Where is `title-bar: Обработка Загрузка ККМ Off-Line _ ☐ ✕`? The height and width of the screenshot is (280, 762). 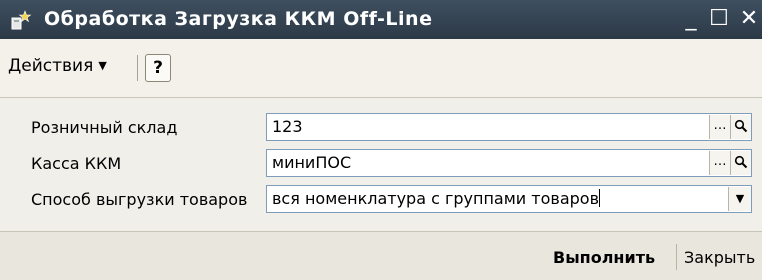 title-bar: Обработка Загрузка ККМ Off-Line _ ☐ ✕ is located at coordinates (381, 19).